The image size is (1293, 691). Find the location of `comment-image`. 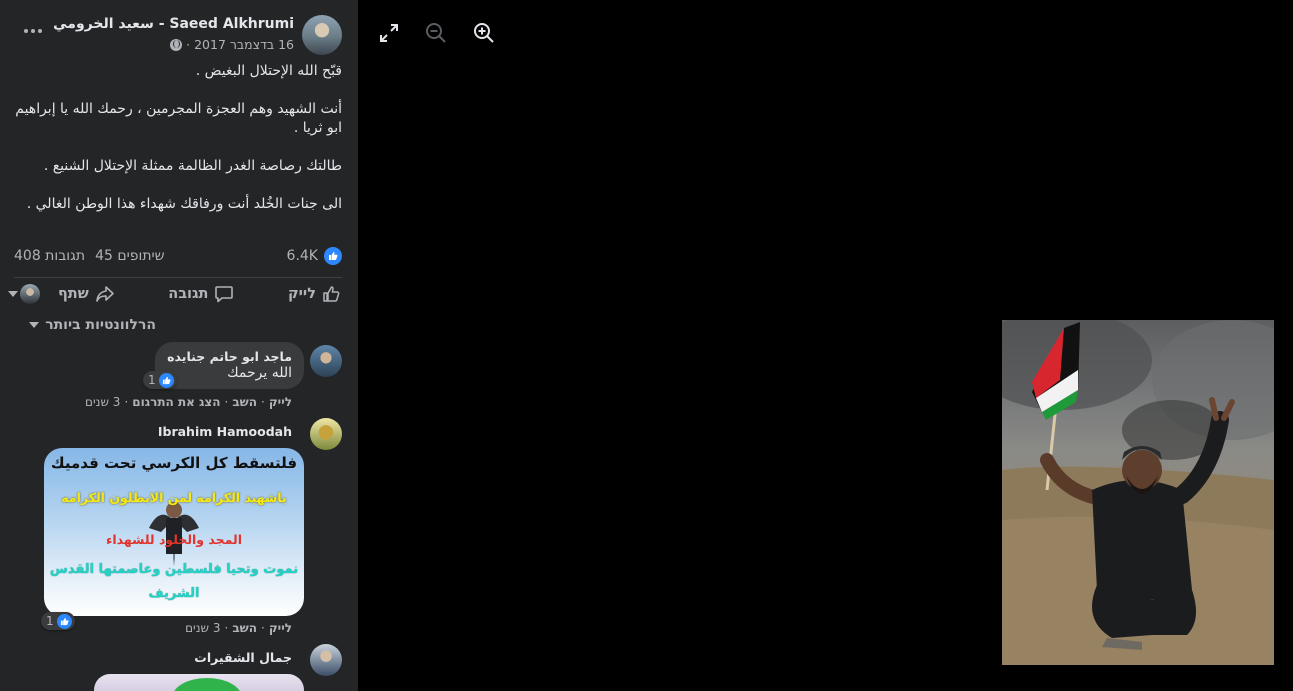

comment-image is located at coordinates (199, 682).